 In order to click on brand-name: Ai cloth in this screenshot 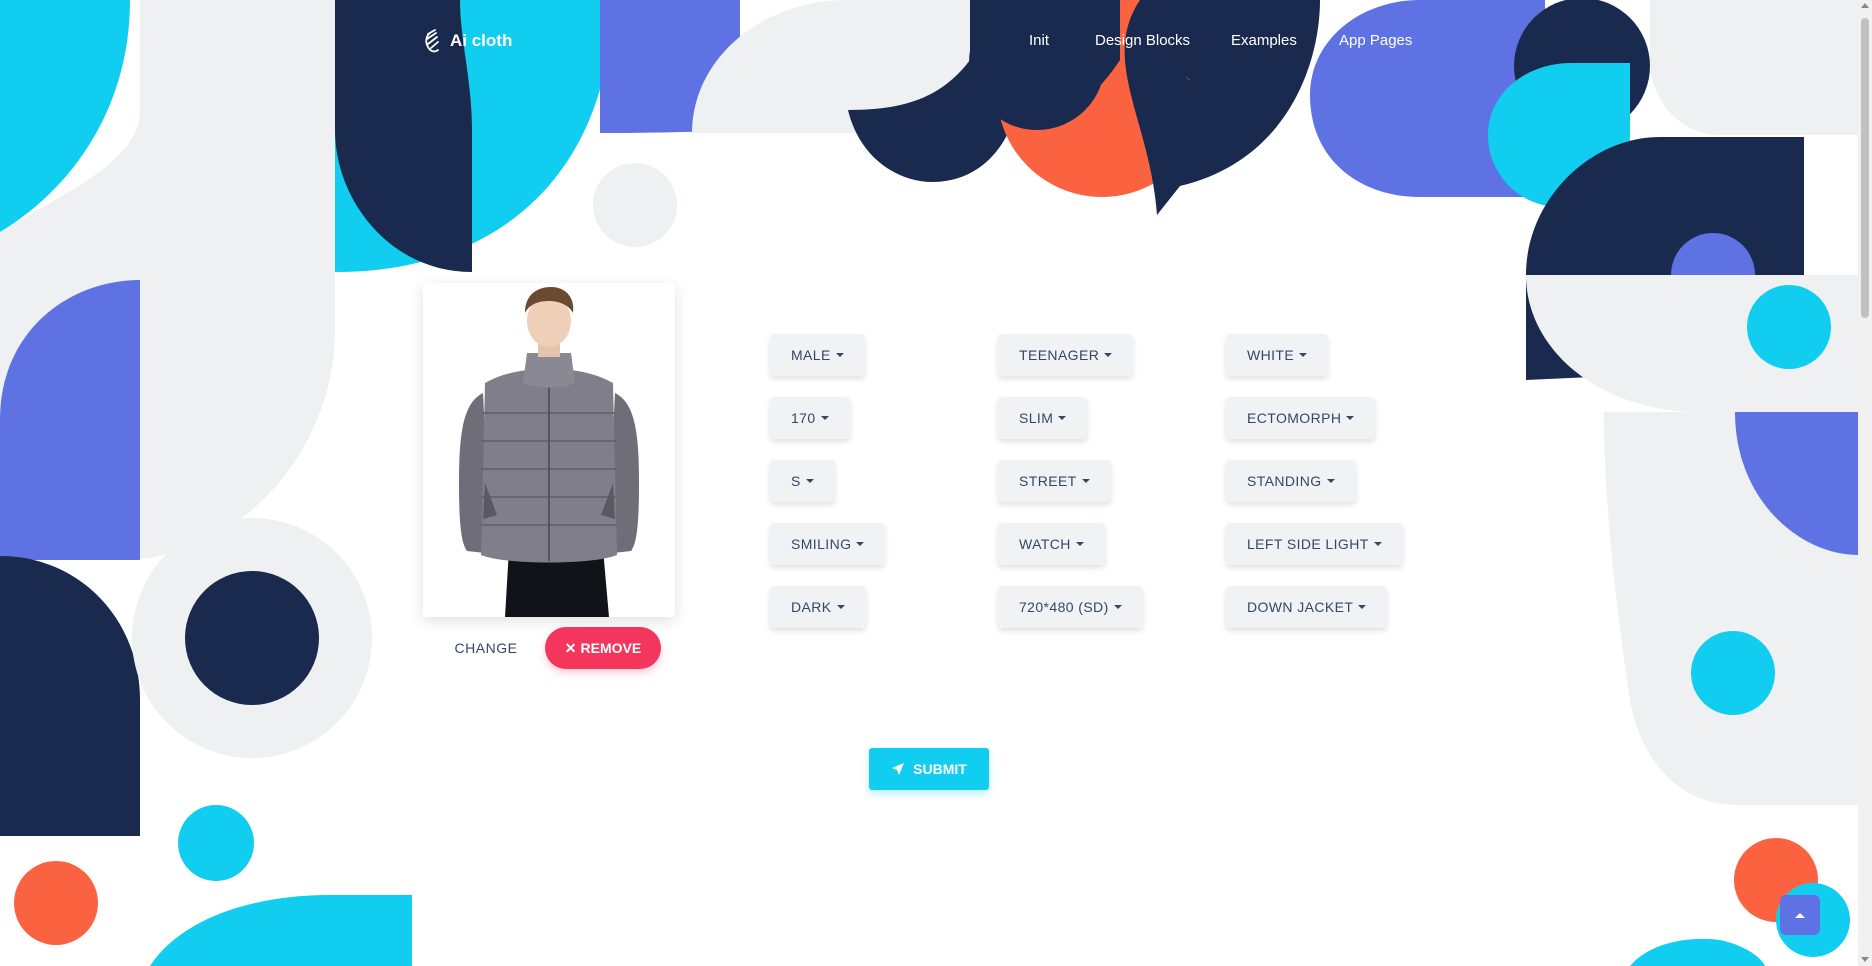, I will do `click(481, 40)`.